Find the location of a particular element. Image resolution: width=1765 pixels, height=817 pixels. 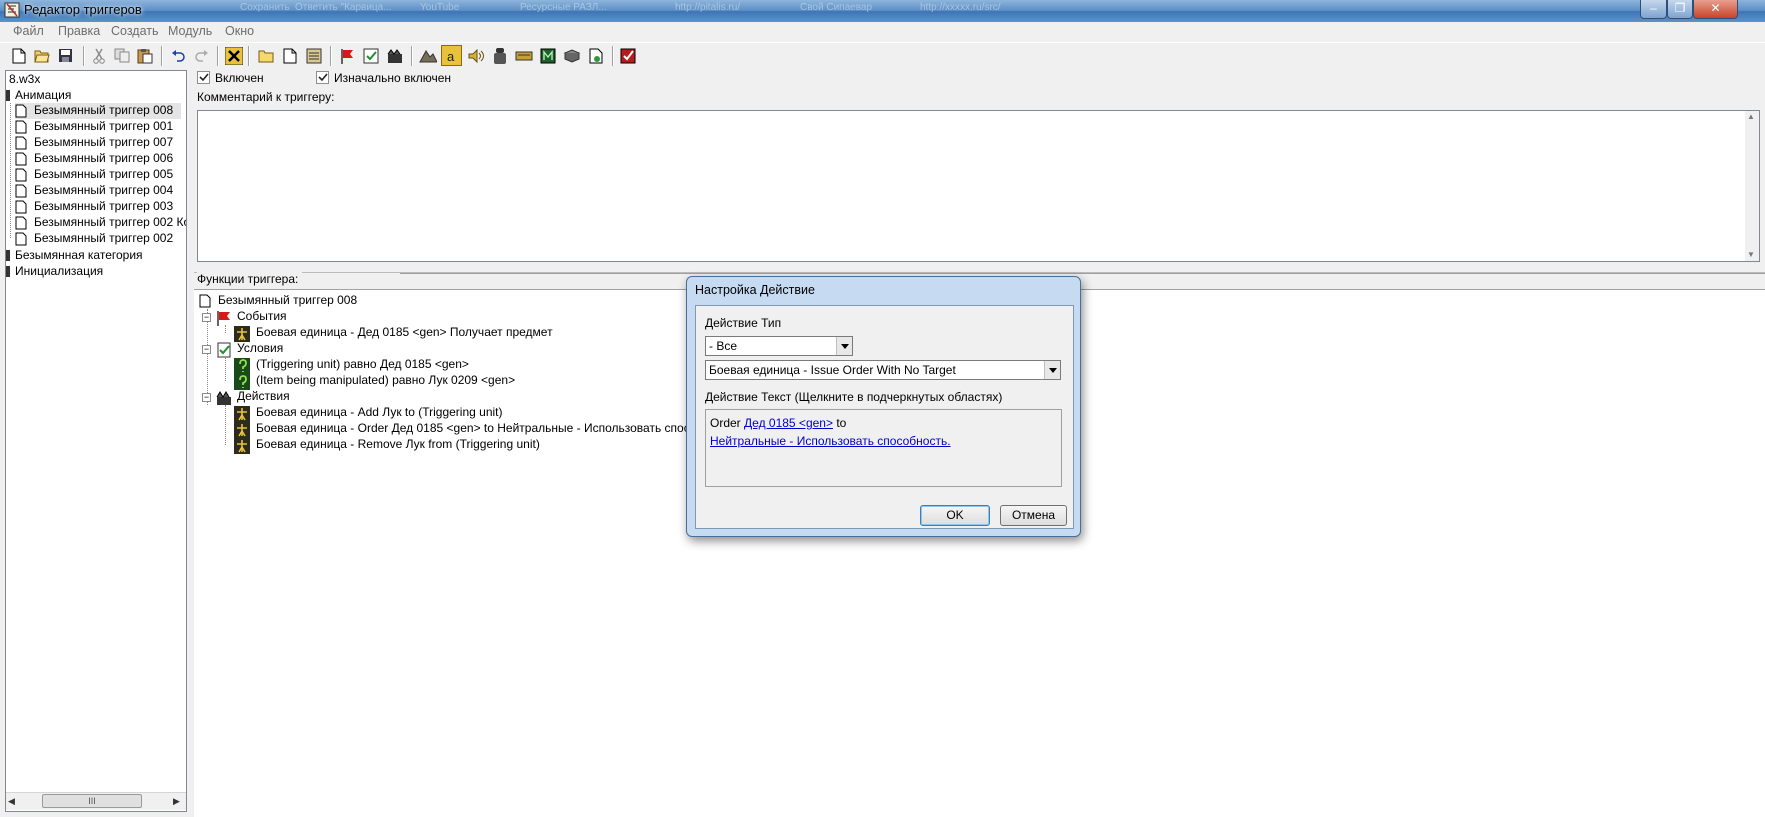

app-icon is located at coordinates (12, 10).